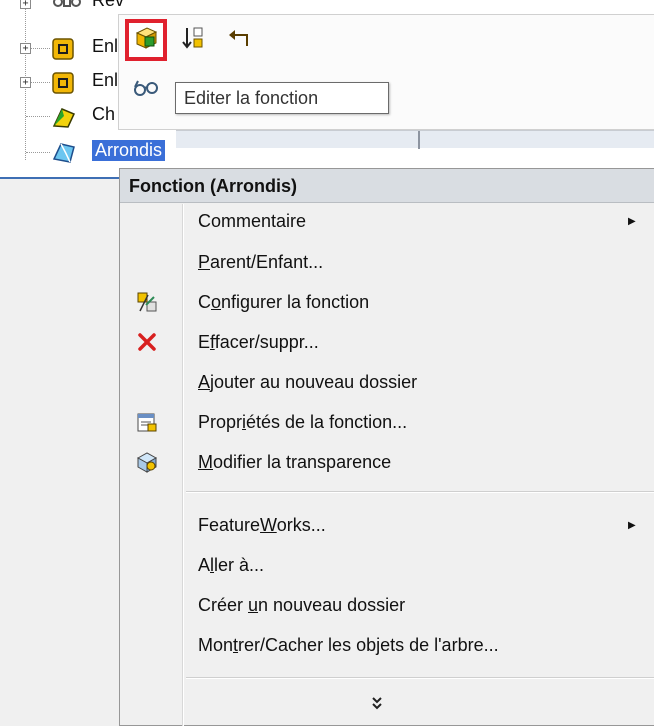  What do you see at coordinates (295, 461) in the screenshot?
I see `menu-item-label: Modifier la transparence` at bounding box center [295, 461].